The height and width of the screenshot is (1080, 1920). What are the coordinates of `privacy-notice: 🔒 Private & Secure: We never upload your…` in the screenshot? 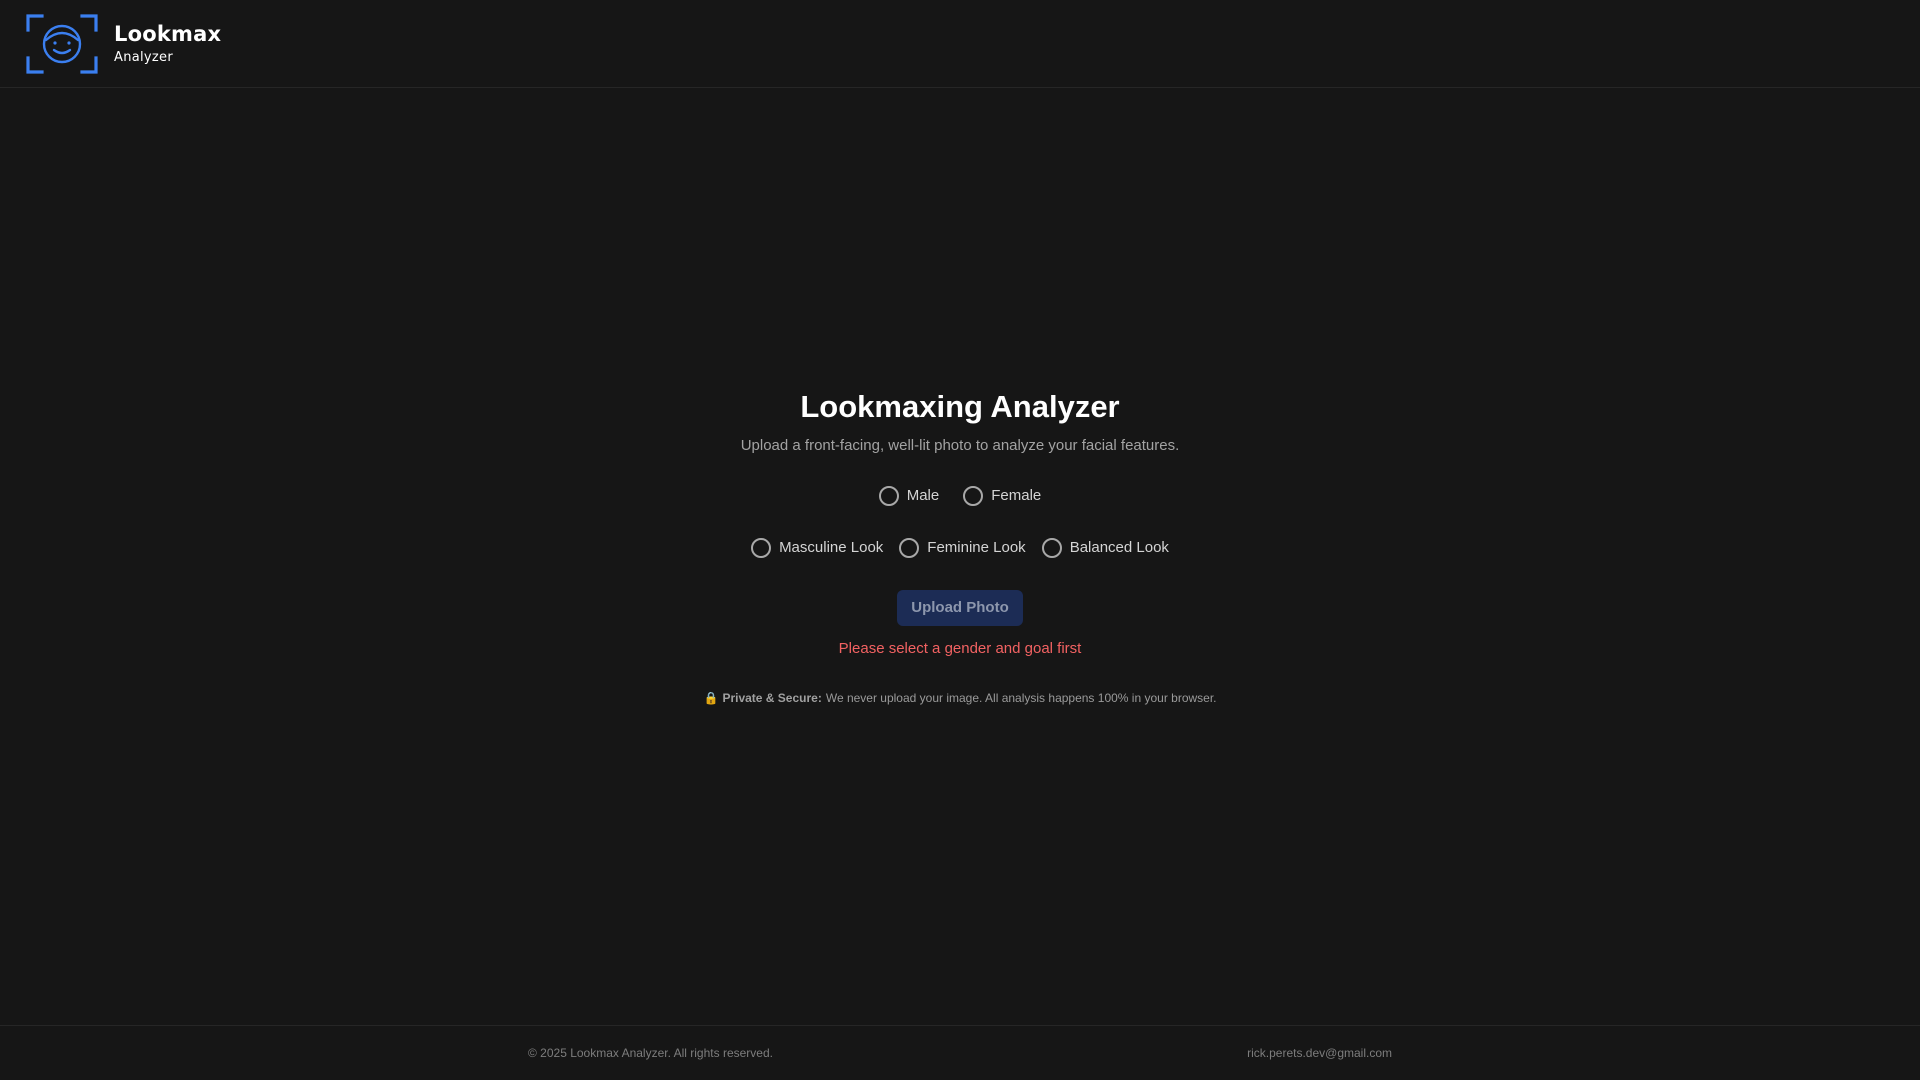 It's located at (959, 698).